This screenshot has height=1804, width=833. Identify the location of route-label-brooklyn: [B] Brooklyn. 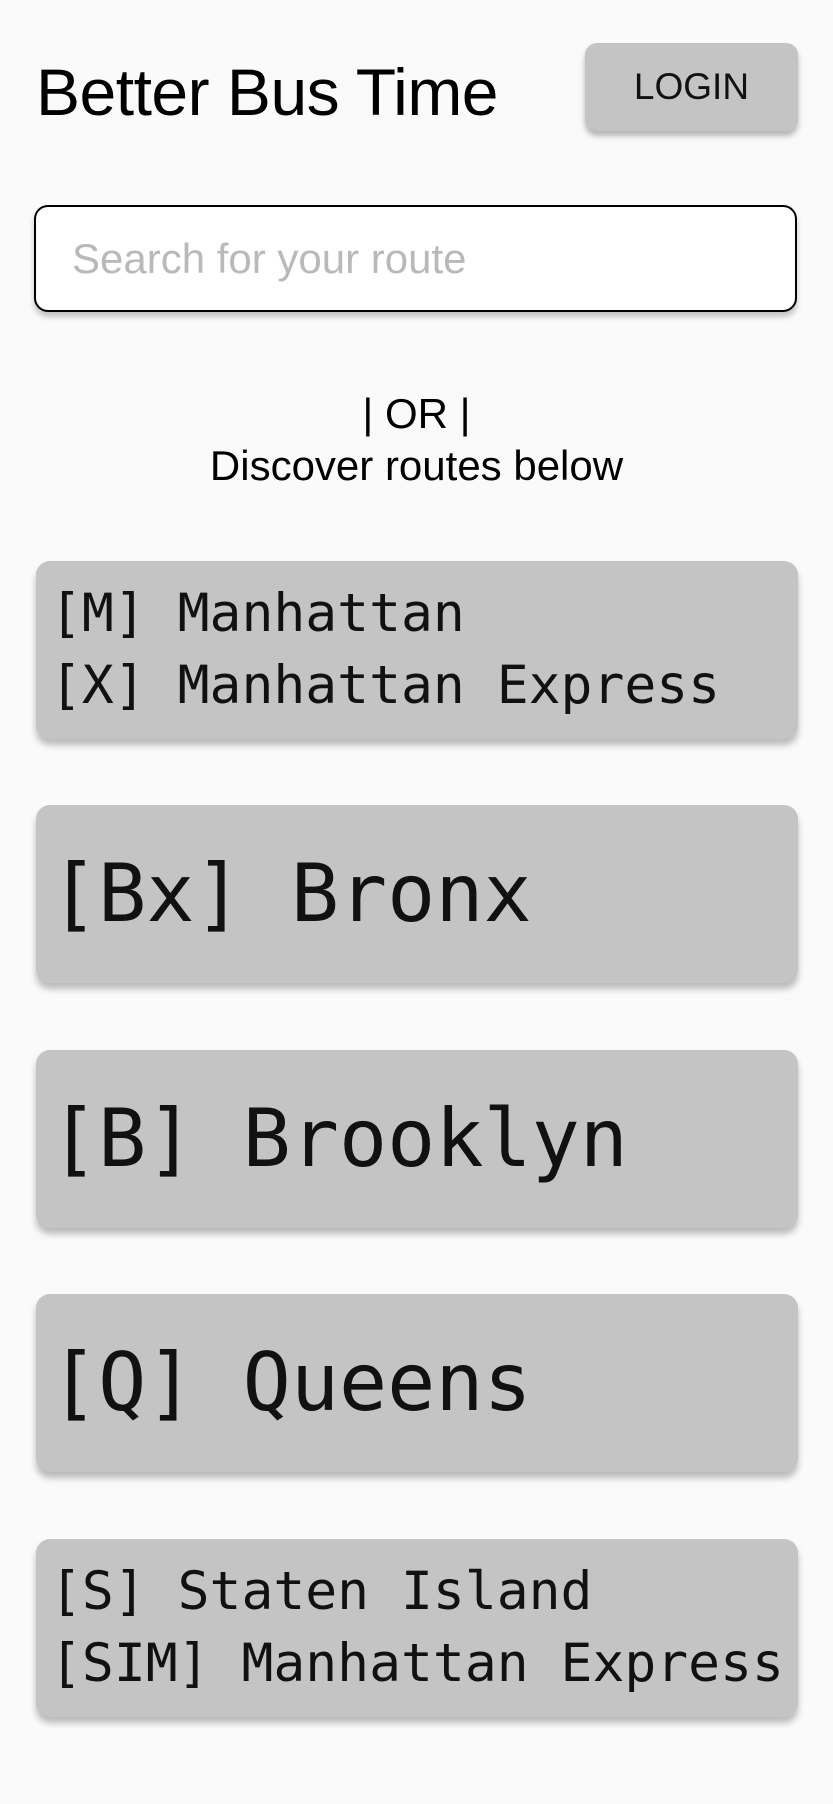
(339, 1138).